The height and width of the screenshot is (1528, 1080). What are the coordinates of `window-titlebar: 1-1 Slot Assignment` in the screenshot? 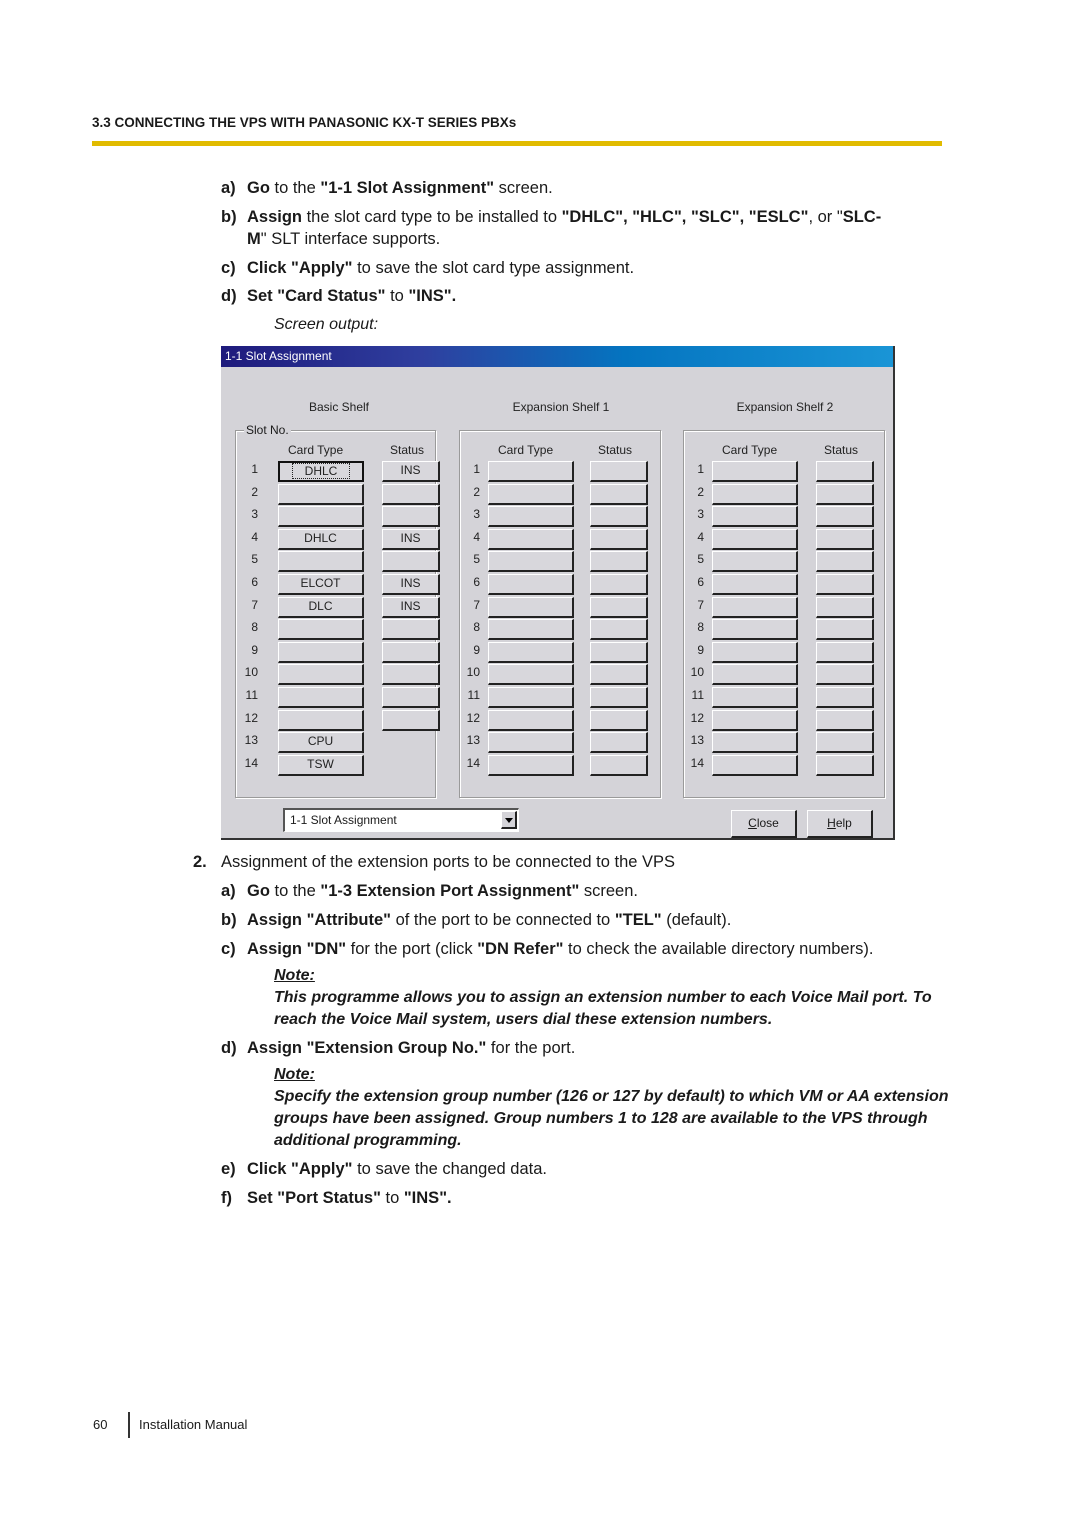 It's located at (557, 356).